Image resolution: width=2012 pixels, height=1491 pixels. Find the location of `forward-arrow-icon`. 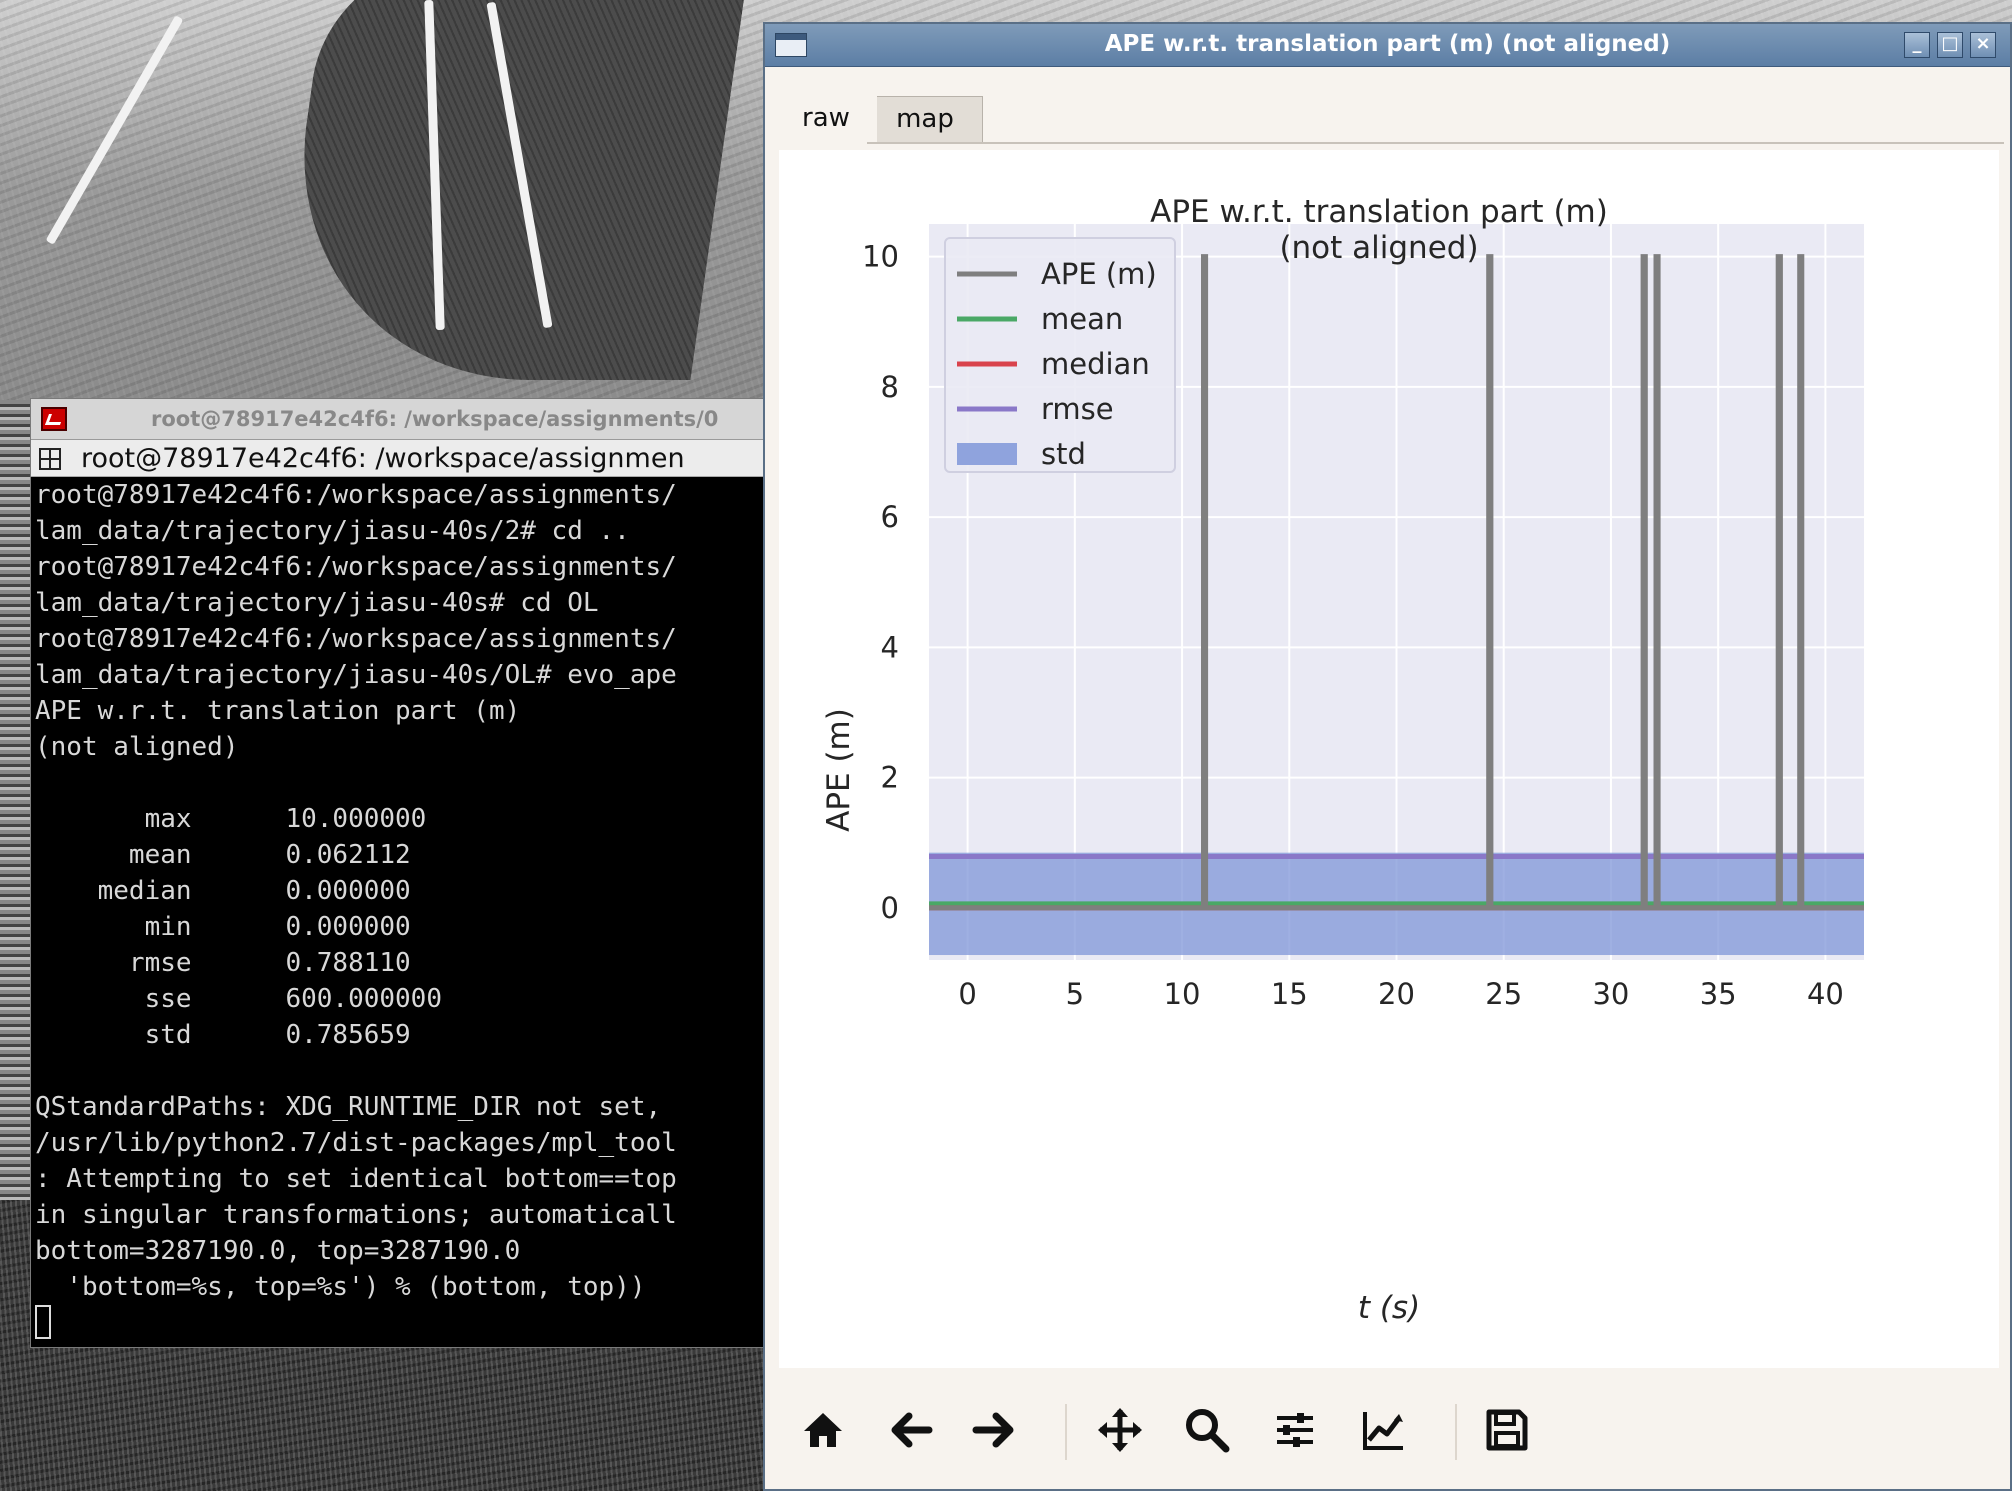

forward-arrow-icon is located at coordinates (993, 1430).